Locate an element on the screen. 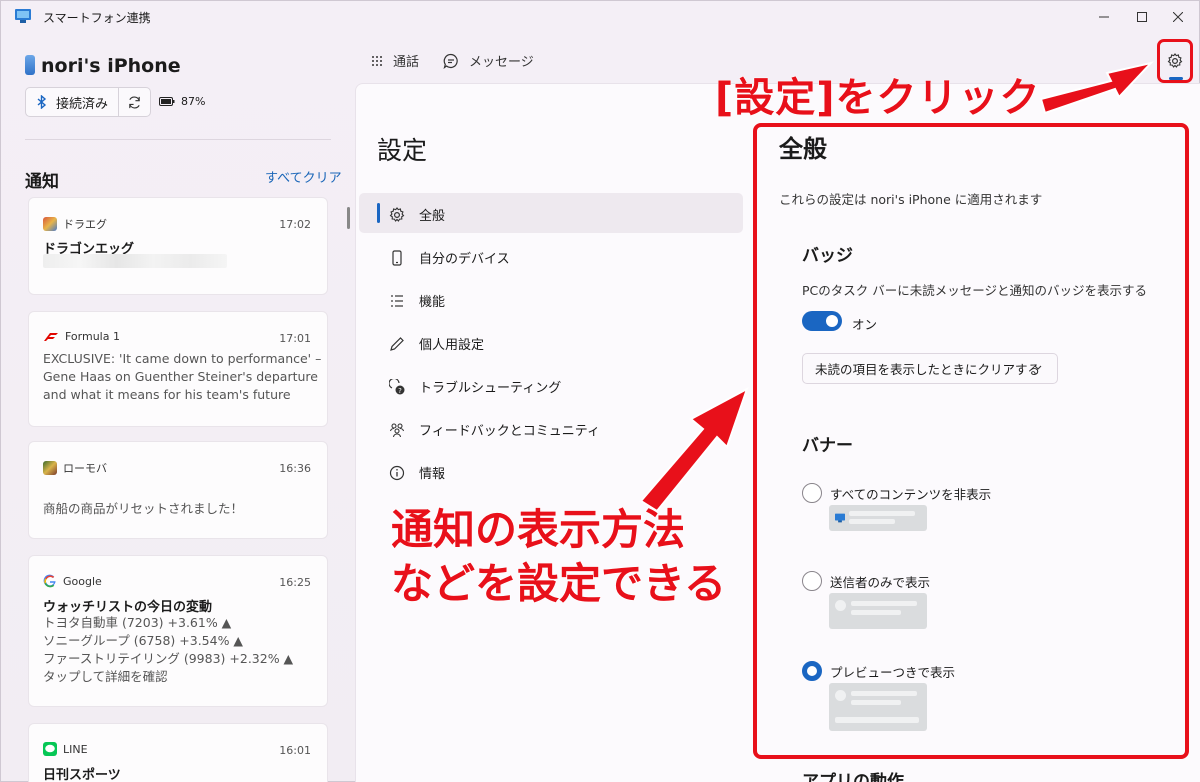  connection-status-control: 接続済み is located at coordinates (88, 102).